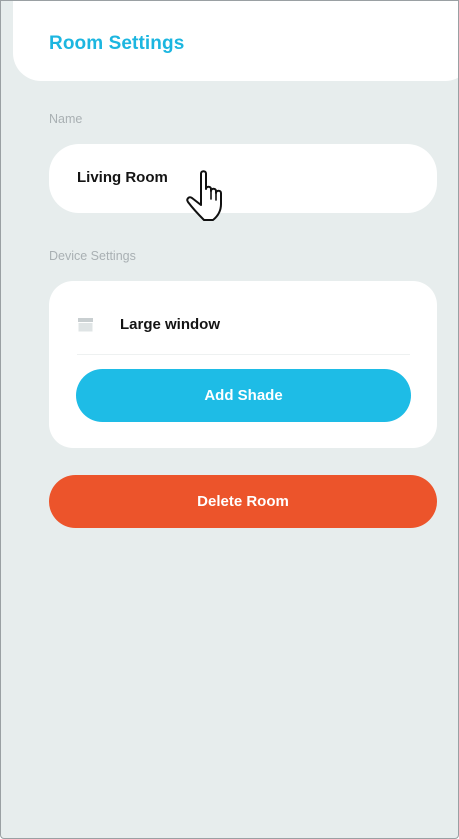 This screenshot has height=839, width=459. What do you see at coordinates (243, 395) in the screenshot?
I see `add-shade-button: Add Shade` at bounding box center [243, 395].